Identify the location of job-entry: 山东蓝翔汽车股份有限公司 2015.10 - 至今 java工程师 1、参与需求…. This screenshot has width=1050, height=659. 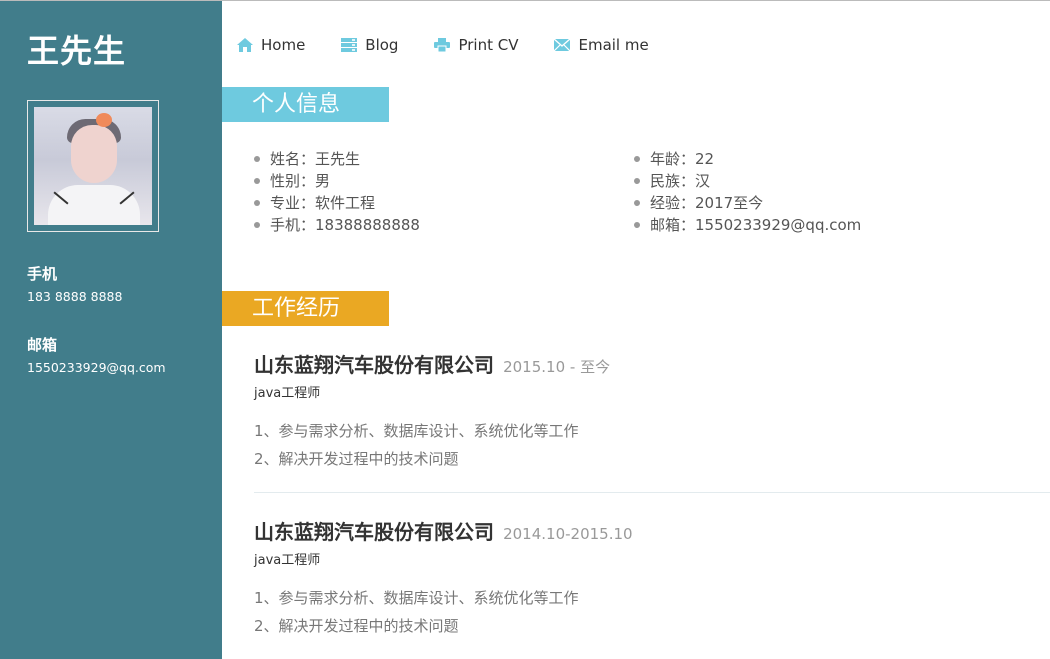
(652, 411).